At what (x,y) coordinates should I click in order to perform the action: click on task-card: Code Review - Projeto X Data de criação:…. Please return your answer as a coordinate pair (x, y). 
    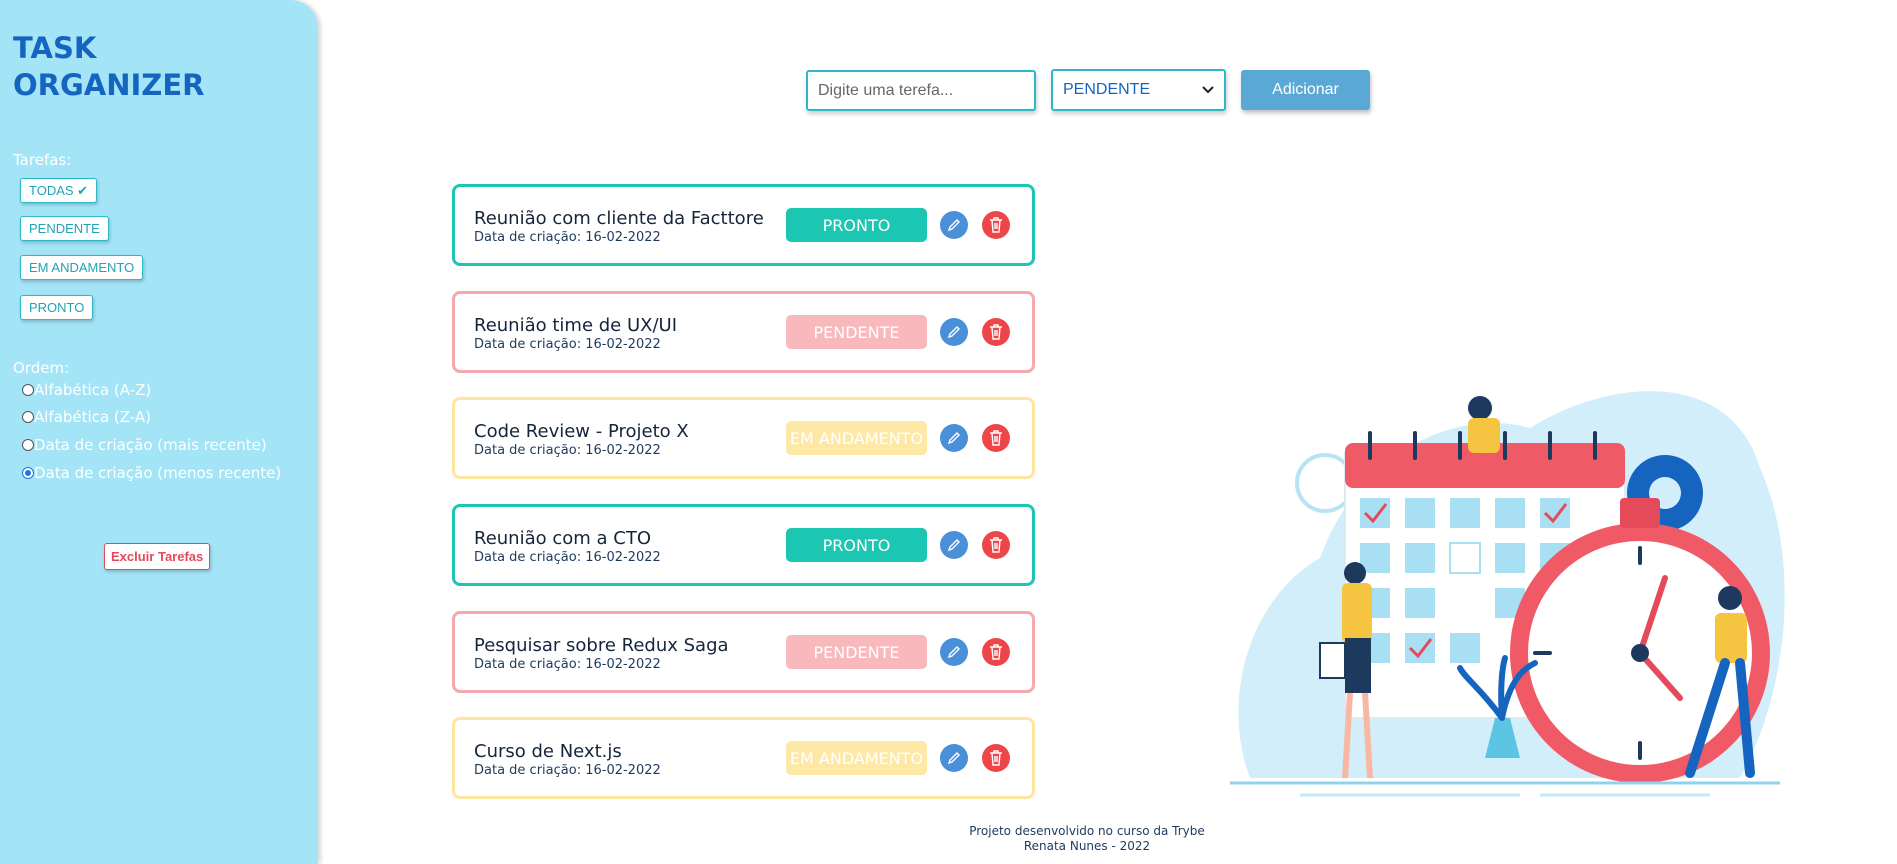
    Looking at the image, I should click on (743, 438).